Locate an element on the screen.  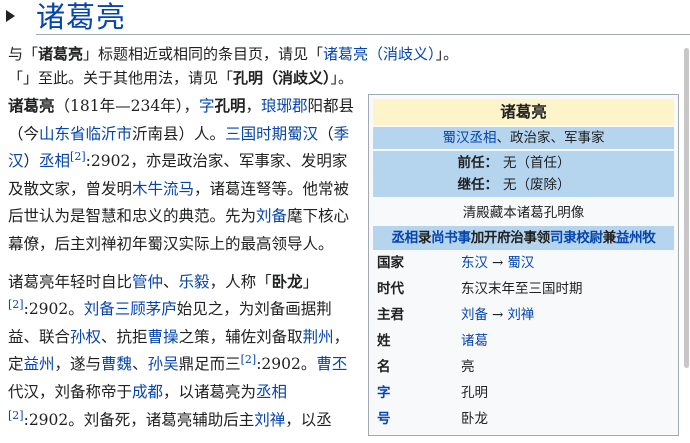
predecessor-value: 无（首任） is located at coordinates (537, 163).